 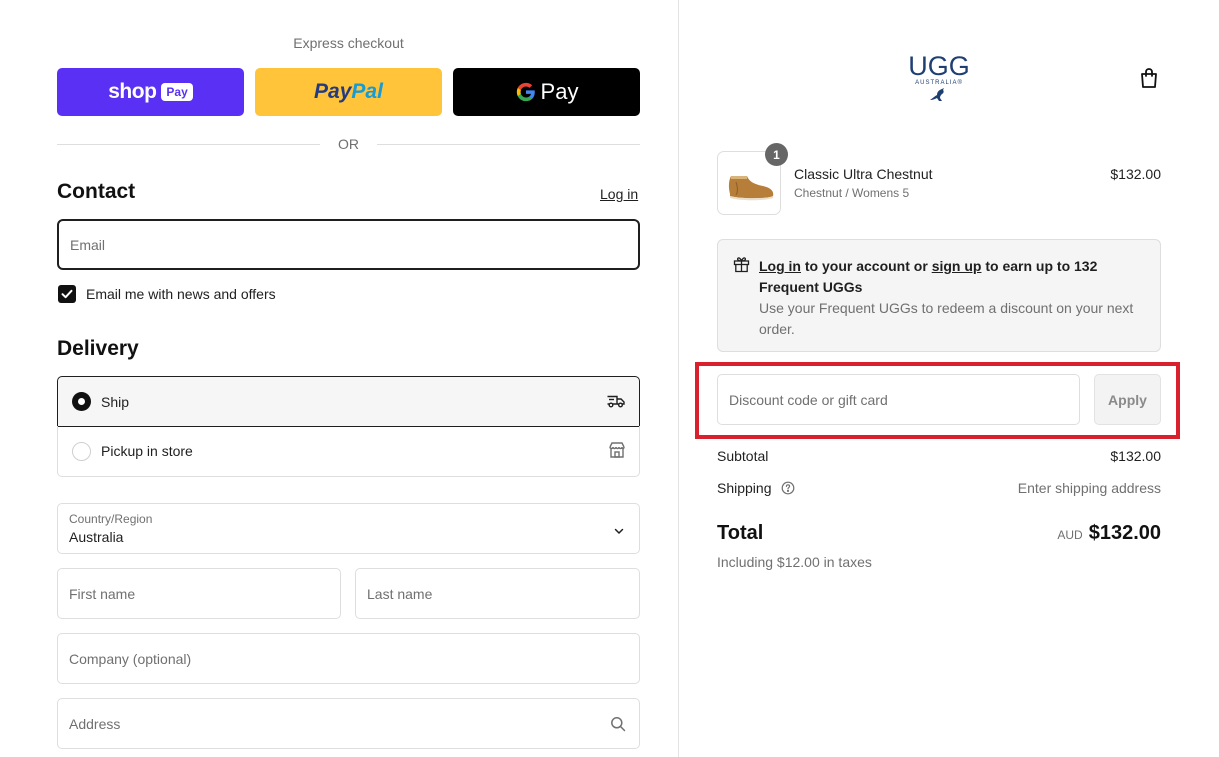 I want to click on email-placeholder: Email, so click(x=88, y=245).